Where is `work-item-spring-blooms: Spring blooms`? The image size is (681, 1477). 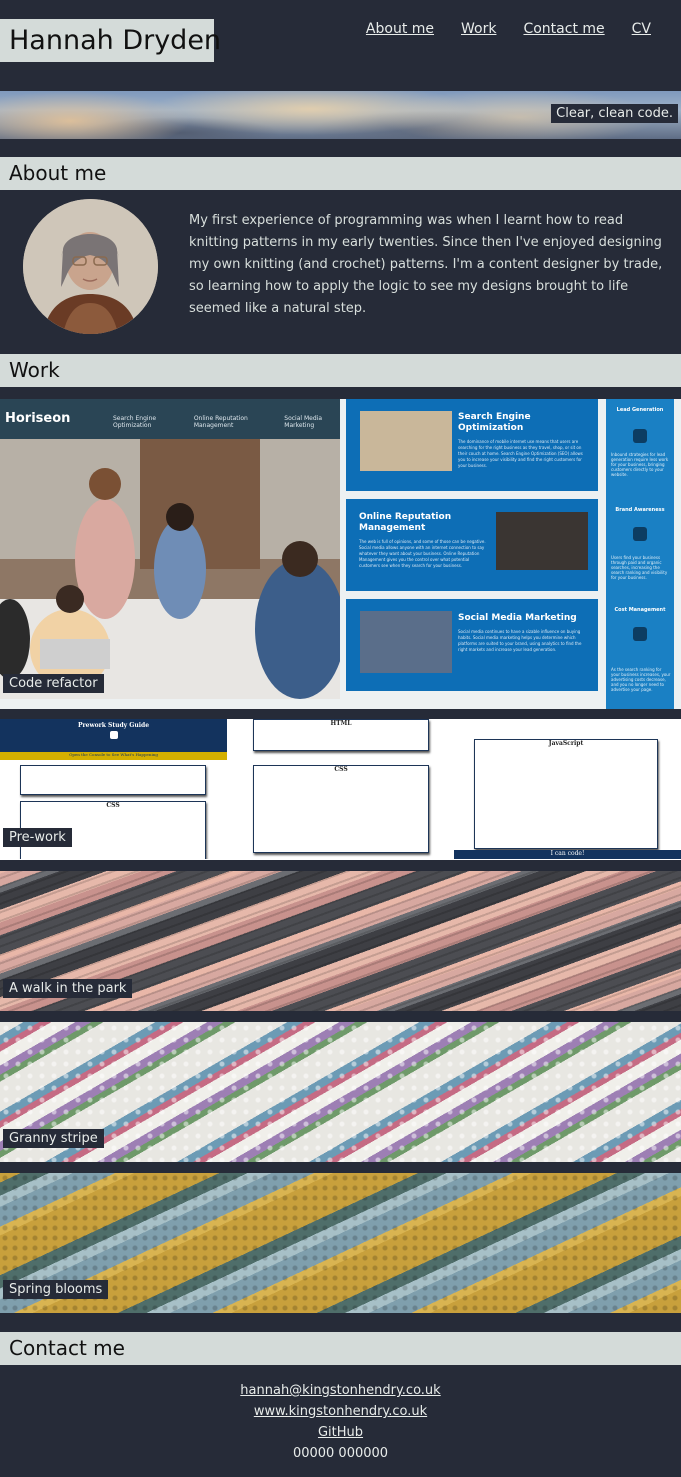
work-item-spring-blooms: Spring blooms is located at coordinates (340, 1243).